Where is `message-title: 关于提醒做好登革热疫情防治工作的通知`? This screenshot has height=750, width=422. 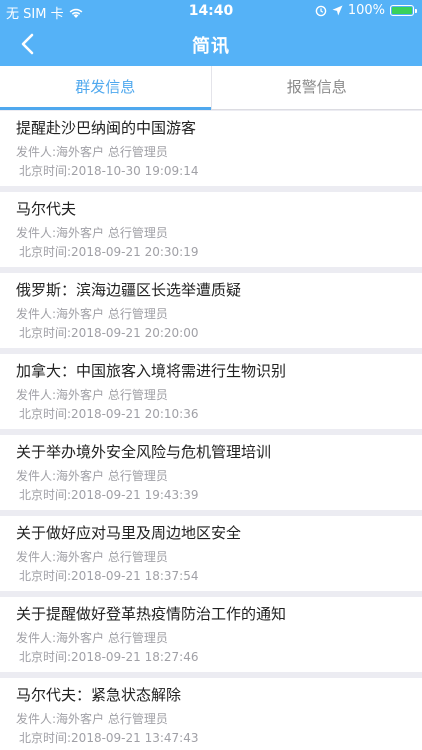
message-title: 关于提醒做好登革热疫情防治工作的通知 is located at coordinates (151, 614).